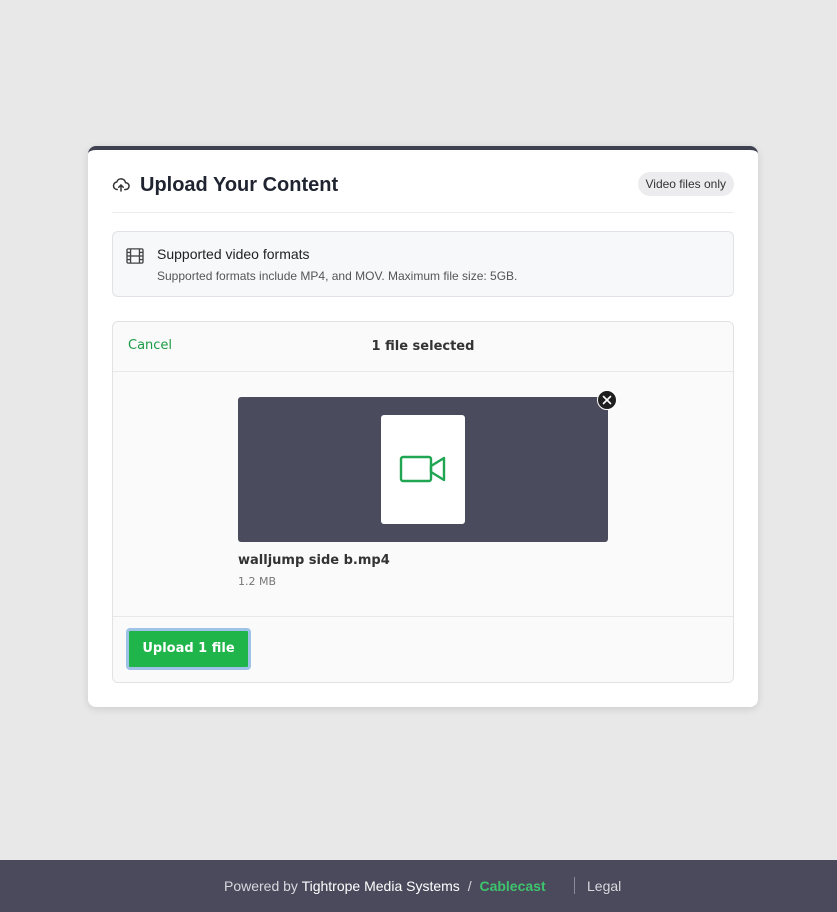 This screenshot has height=912, width=837. Describe the element at coordinates (261, 886) in the screenshot. I see `powered-by-label: Powered by` at that location.